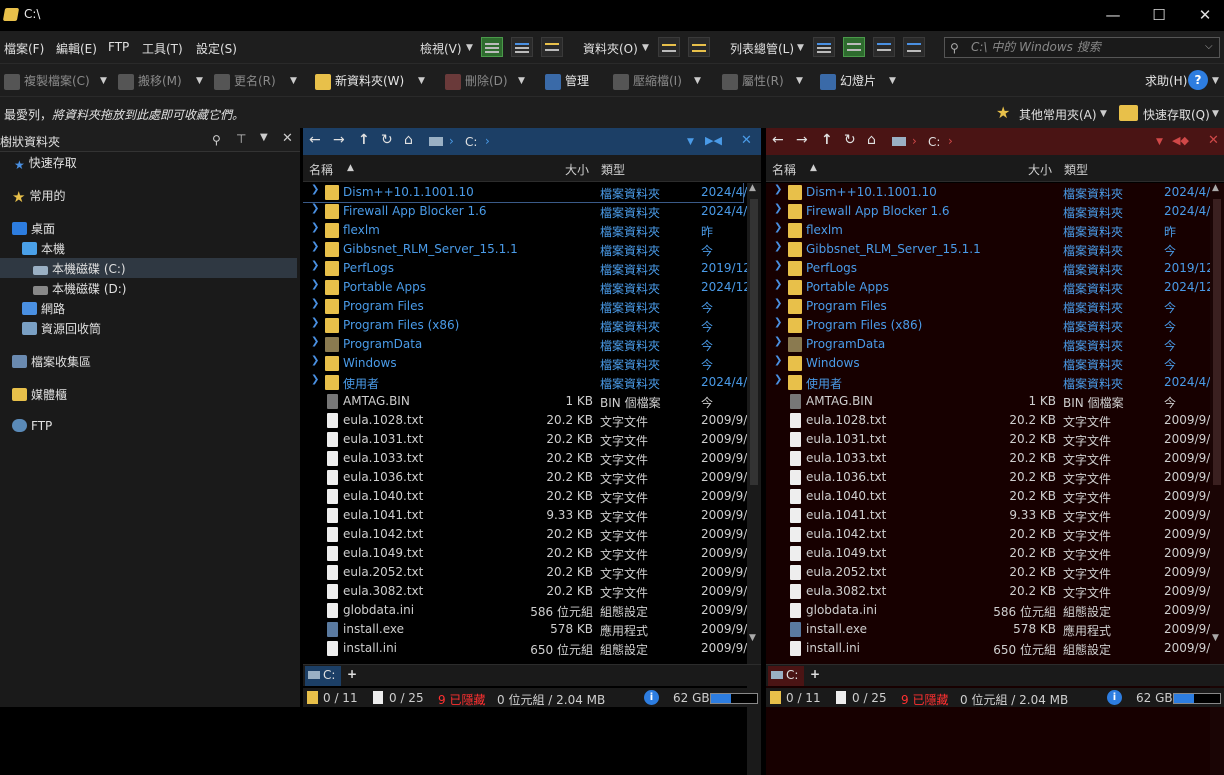 Image resolution: width=1224 pixels, height=775 pixels. What do you see at coordinates (753, 81) in the screenshot?
I see `properties-button: 屬性(R)` at bounding box center [753, 81].